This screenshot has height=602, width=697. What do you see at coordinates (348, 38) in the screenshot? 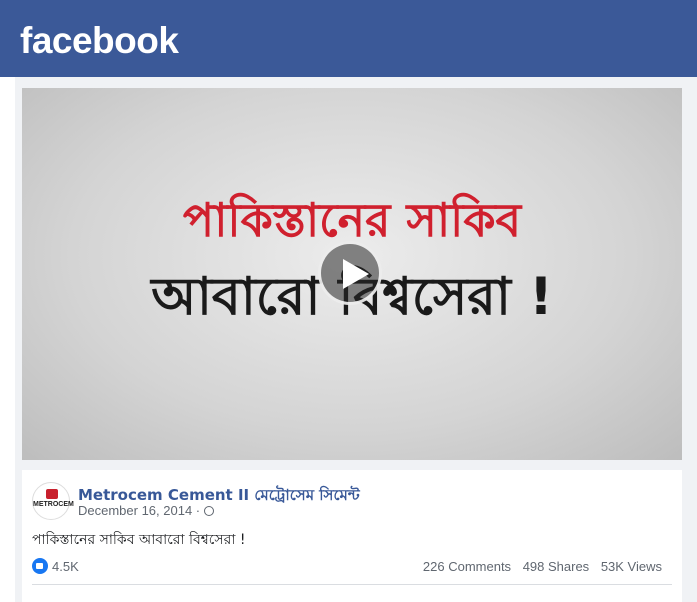
I see `facebook-header: facebook` at bounding box center [348, 38].